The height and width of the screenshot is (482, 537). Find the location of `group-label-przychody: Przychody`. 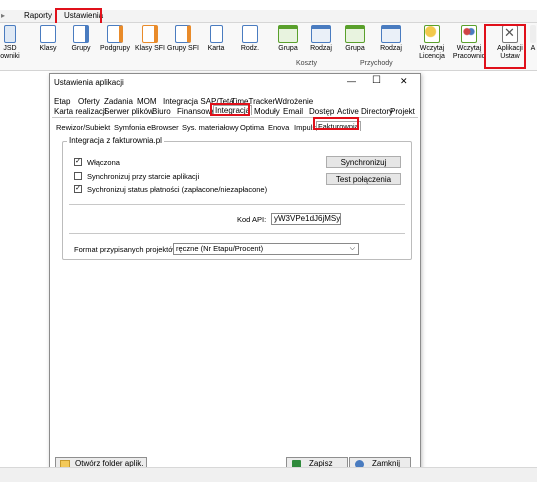

group-label-przychody: Przychody is located at coordinates (376, 63).